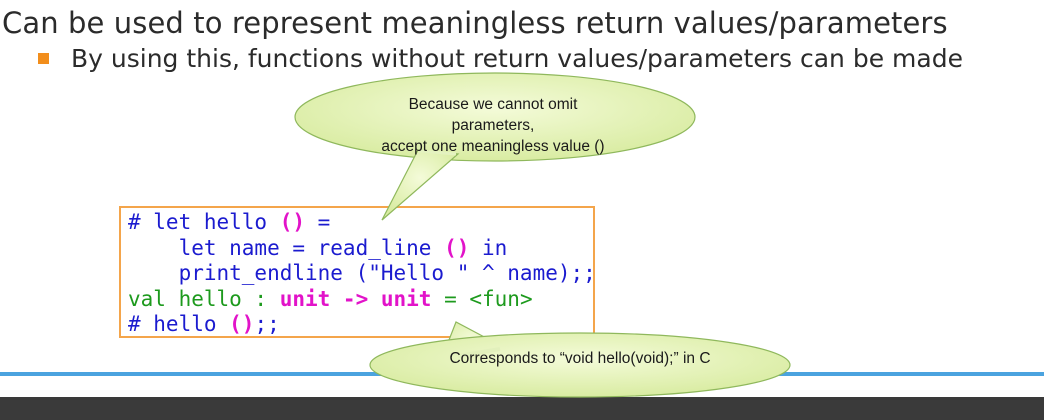  I want to click on code-token: ;;, so click(267, 324).